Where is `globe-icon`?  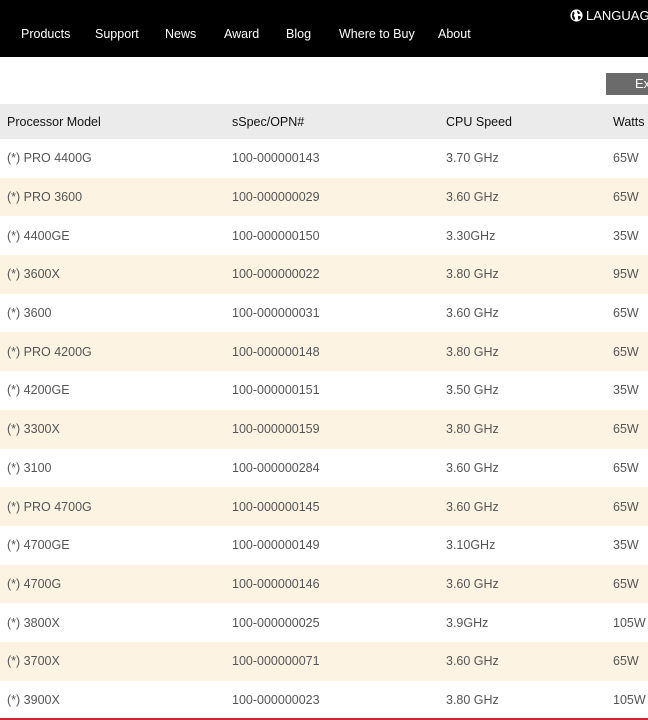 globe-icon is located at coordinates (576, 15).